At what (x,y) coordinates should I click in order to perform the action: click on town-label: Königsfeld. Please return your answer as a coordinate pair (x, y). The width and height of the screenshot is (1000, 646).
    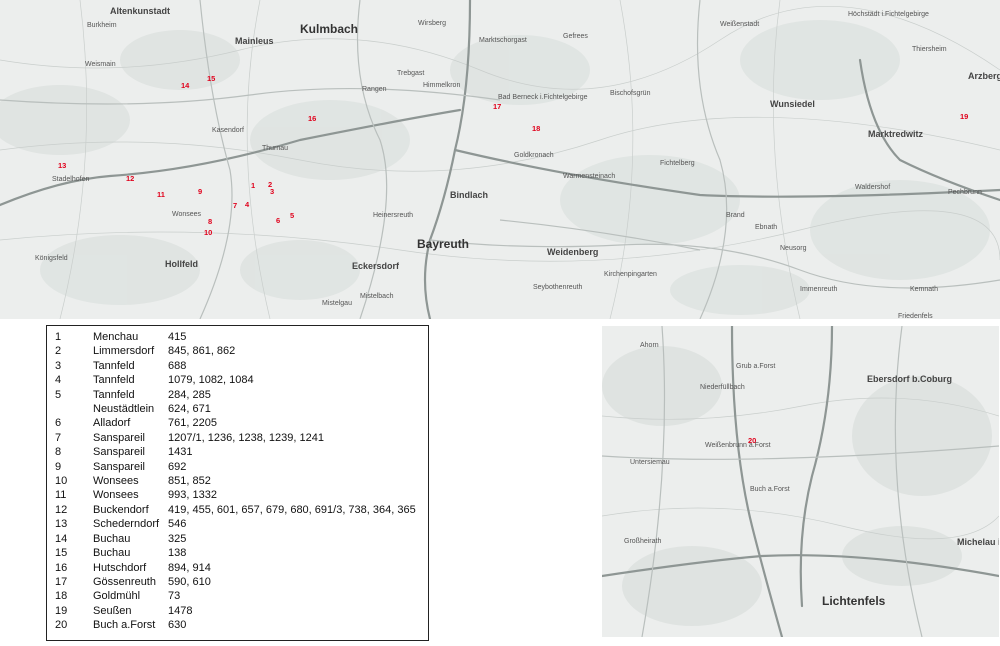
    Looking at the image, I should click on (51, 258).